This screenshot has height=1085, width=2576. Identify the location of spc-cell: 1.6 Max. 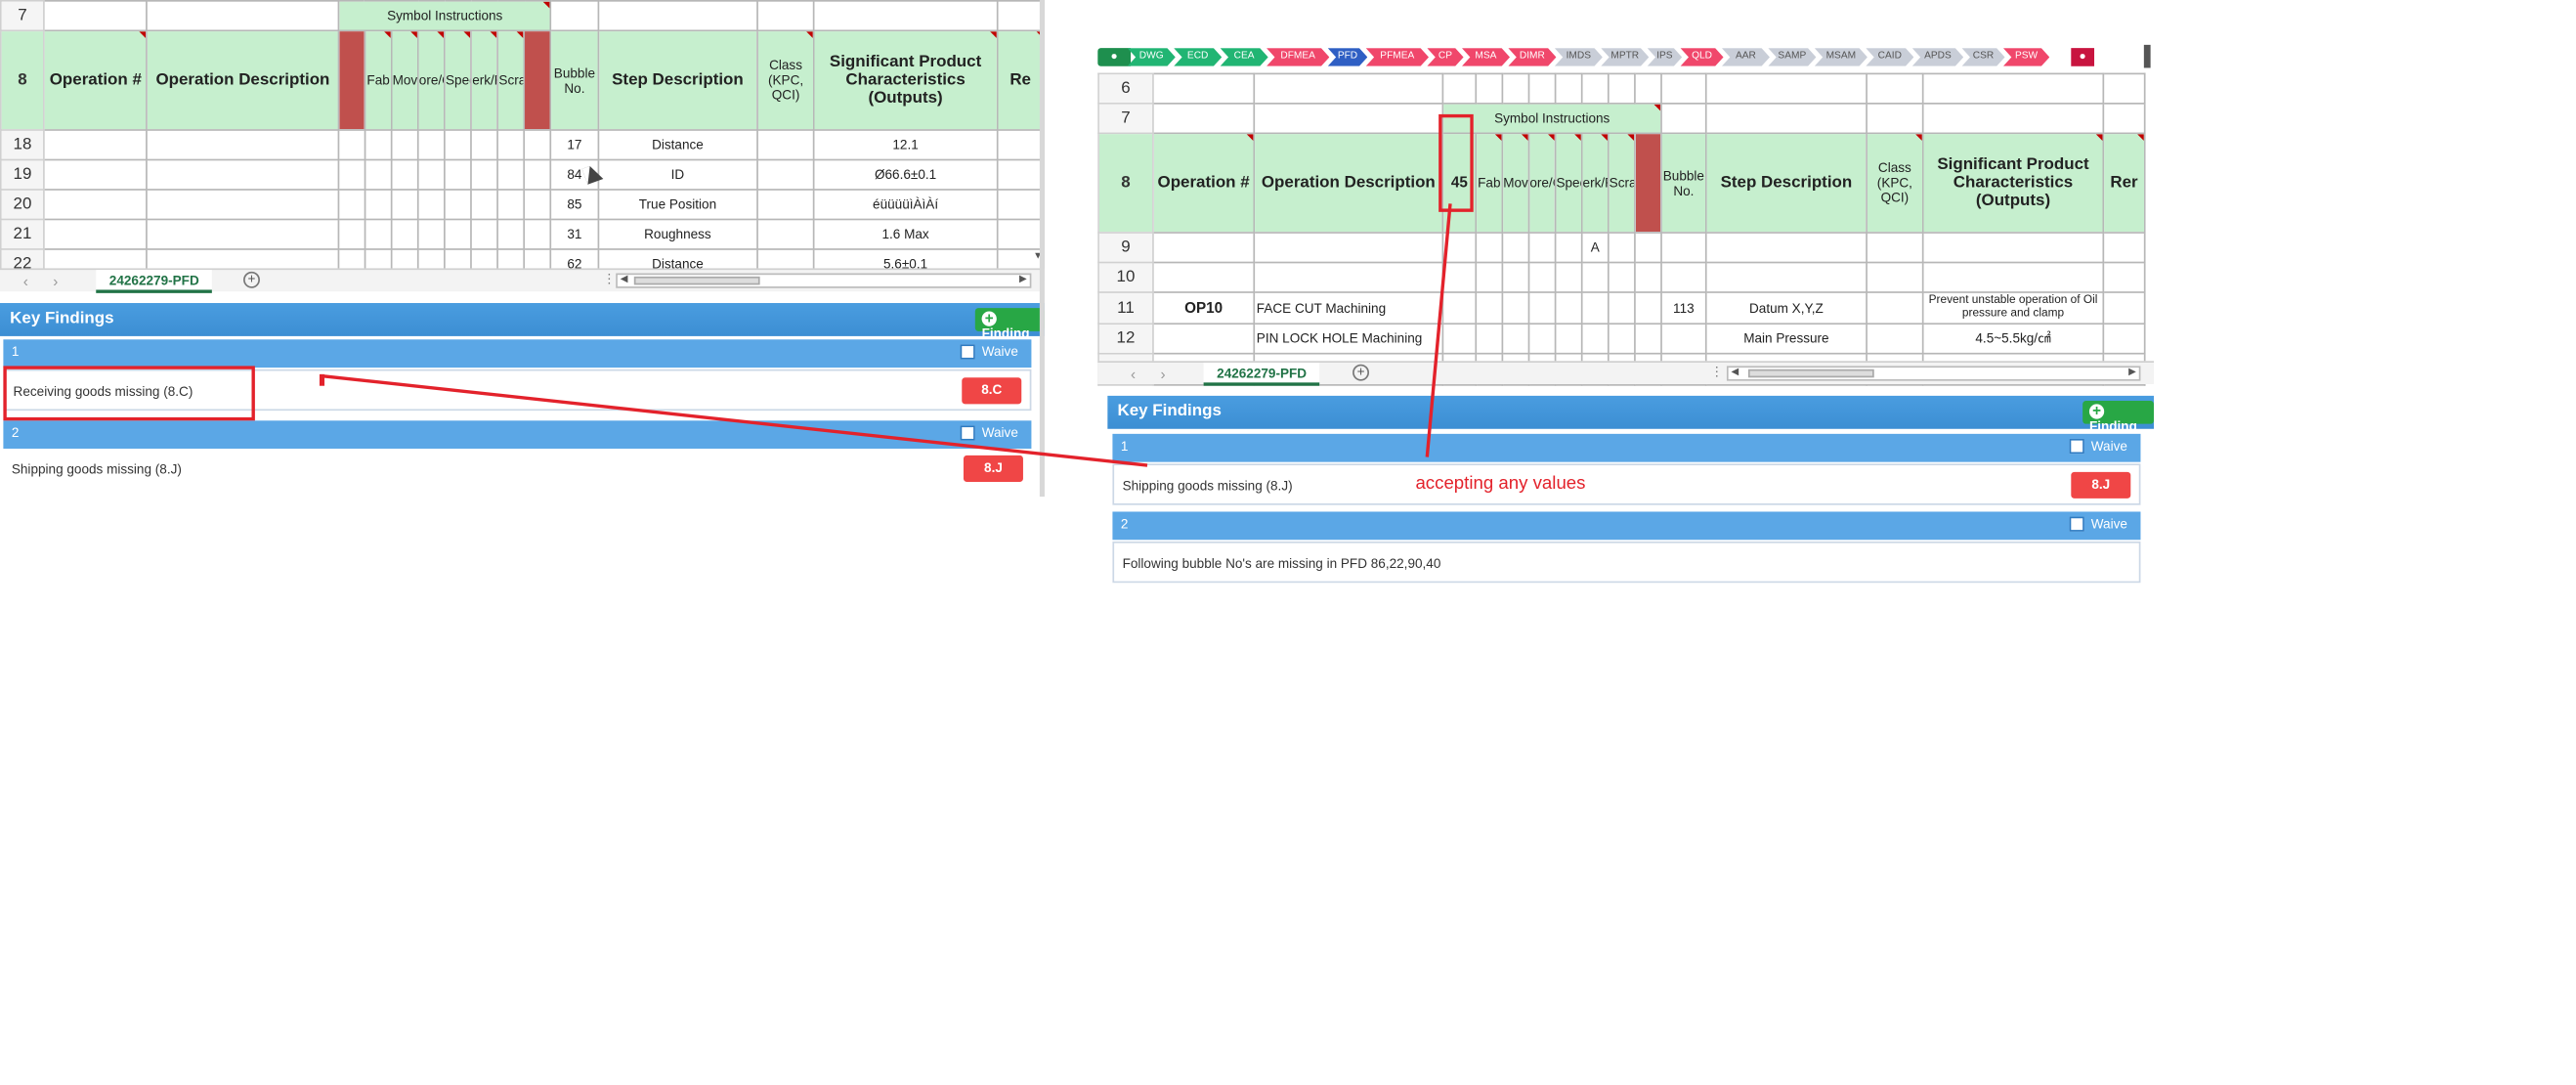
(906, 234).